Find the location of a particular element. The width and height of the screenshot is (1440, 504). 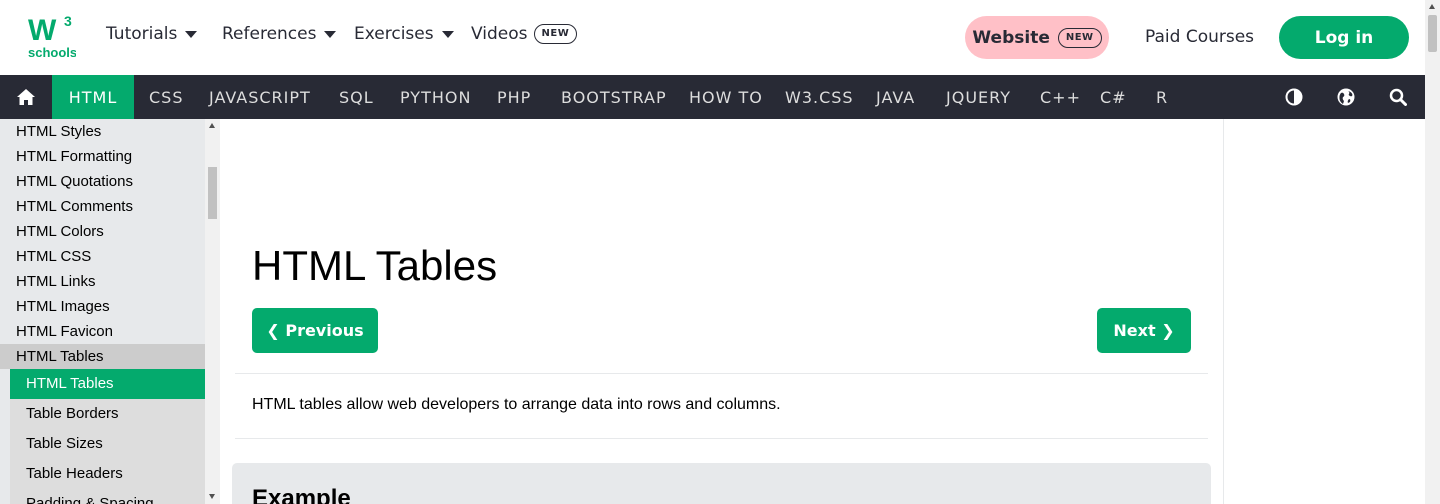

sidebar-item-html-quotations: HTML Quotations is located at coordinates (102, 181).